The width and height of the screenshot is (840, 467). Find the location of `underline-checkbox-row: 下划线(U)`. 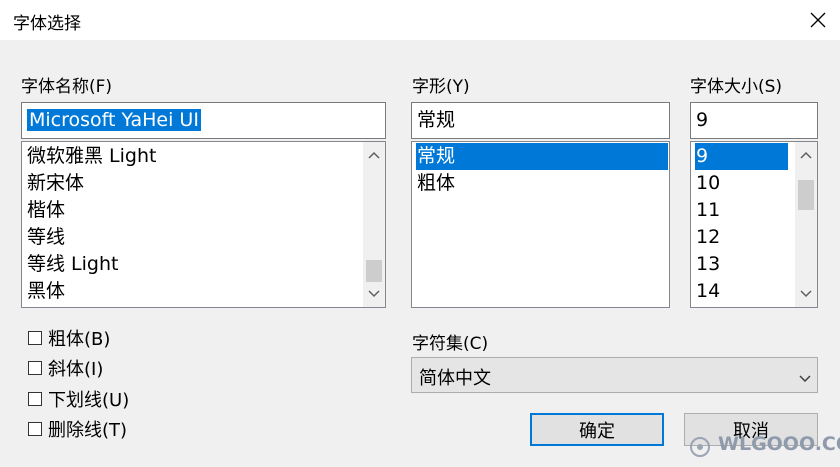

underline-checkbox-row: 下划线(U) is located at coordinates (78, 399).